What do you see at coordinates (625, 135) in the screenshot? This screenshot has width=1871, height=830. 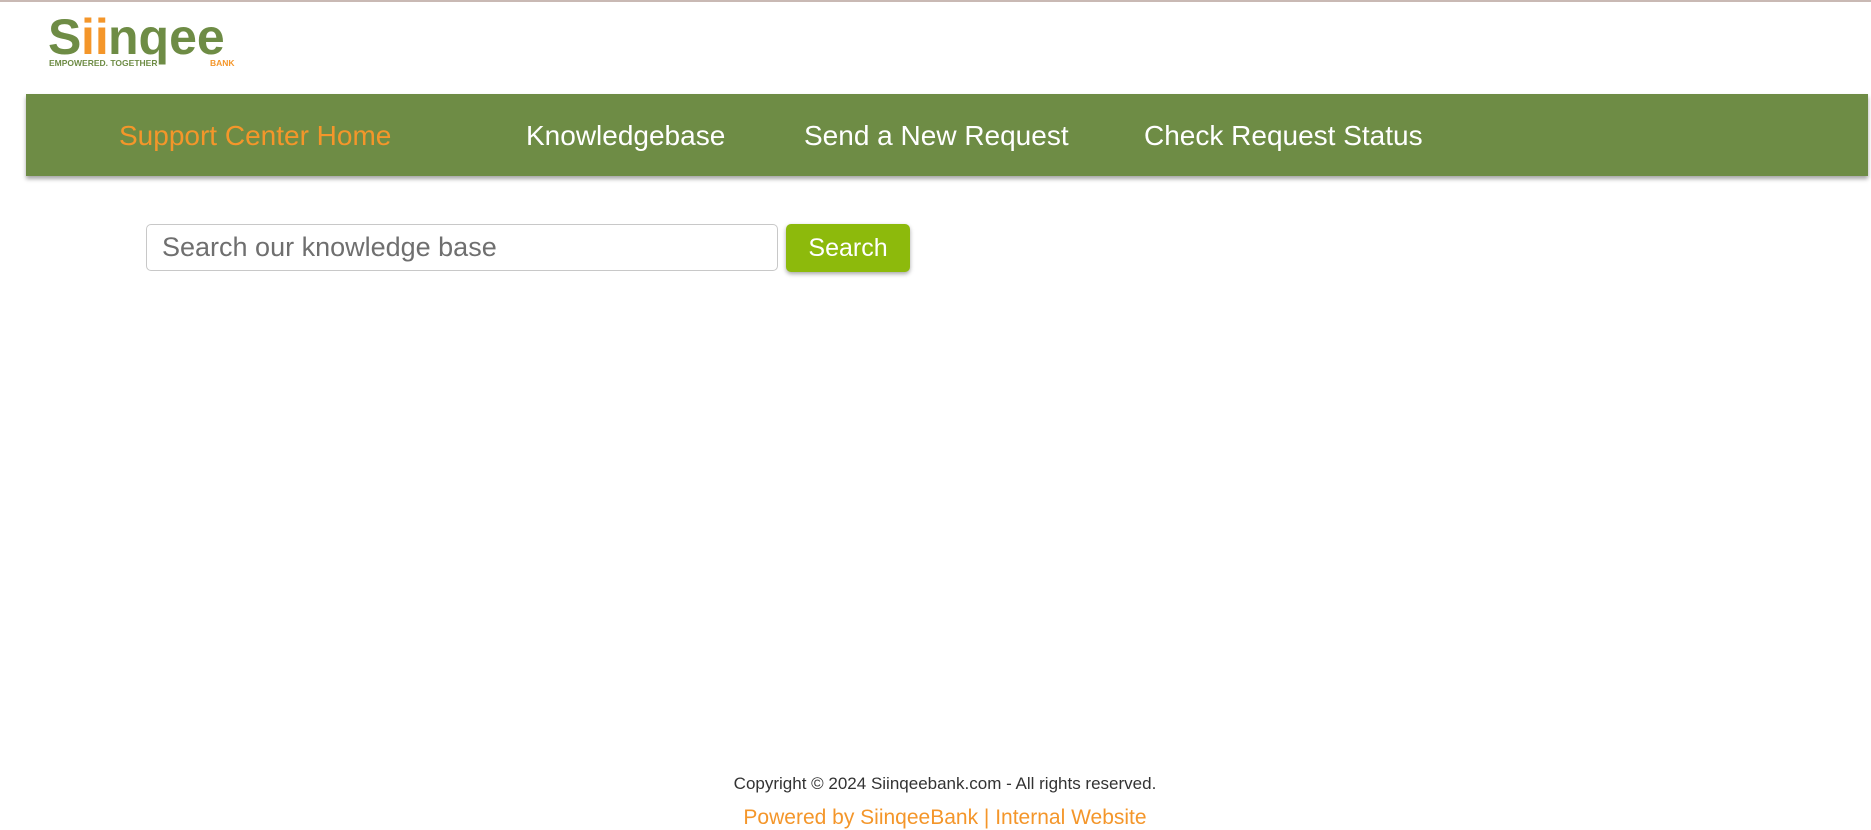 I see `nav-knowledgebase: Knowledgebase` at bounding box center [625, 135].